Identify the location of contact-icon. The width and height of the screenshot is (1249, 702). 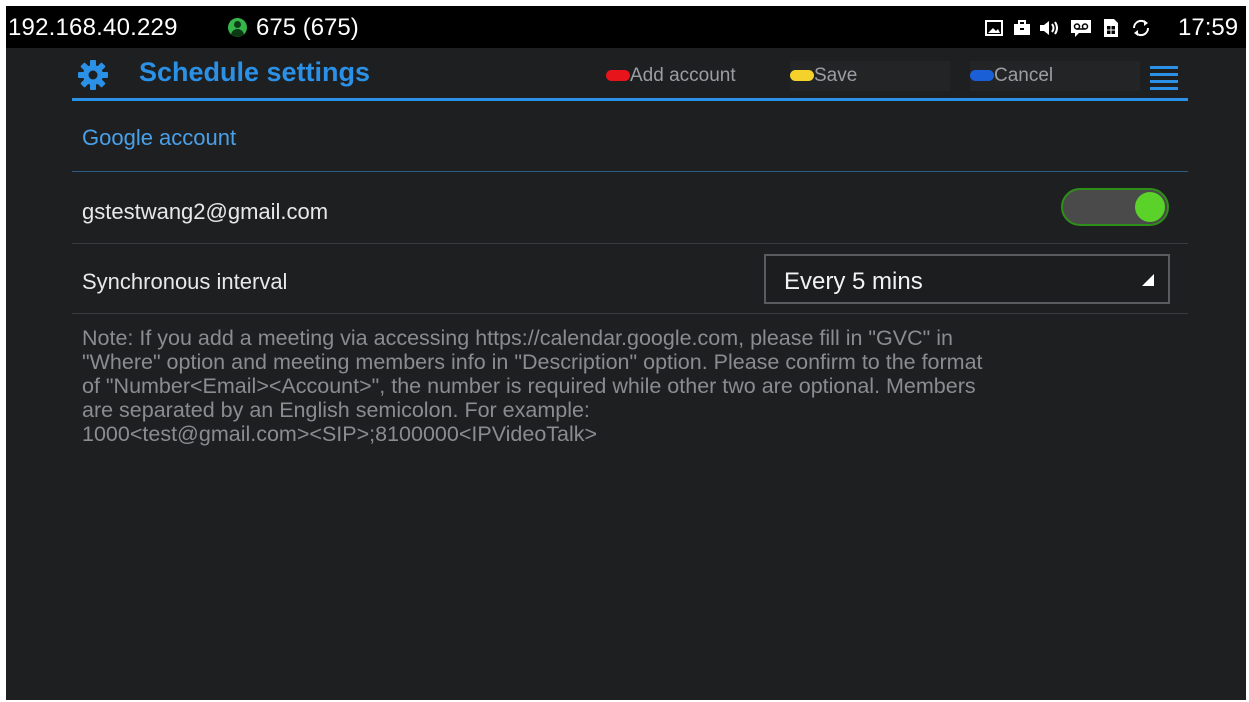
(237, 27).